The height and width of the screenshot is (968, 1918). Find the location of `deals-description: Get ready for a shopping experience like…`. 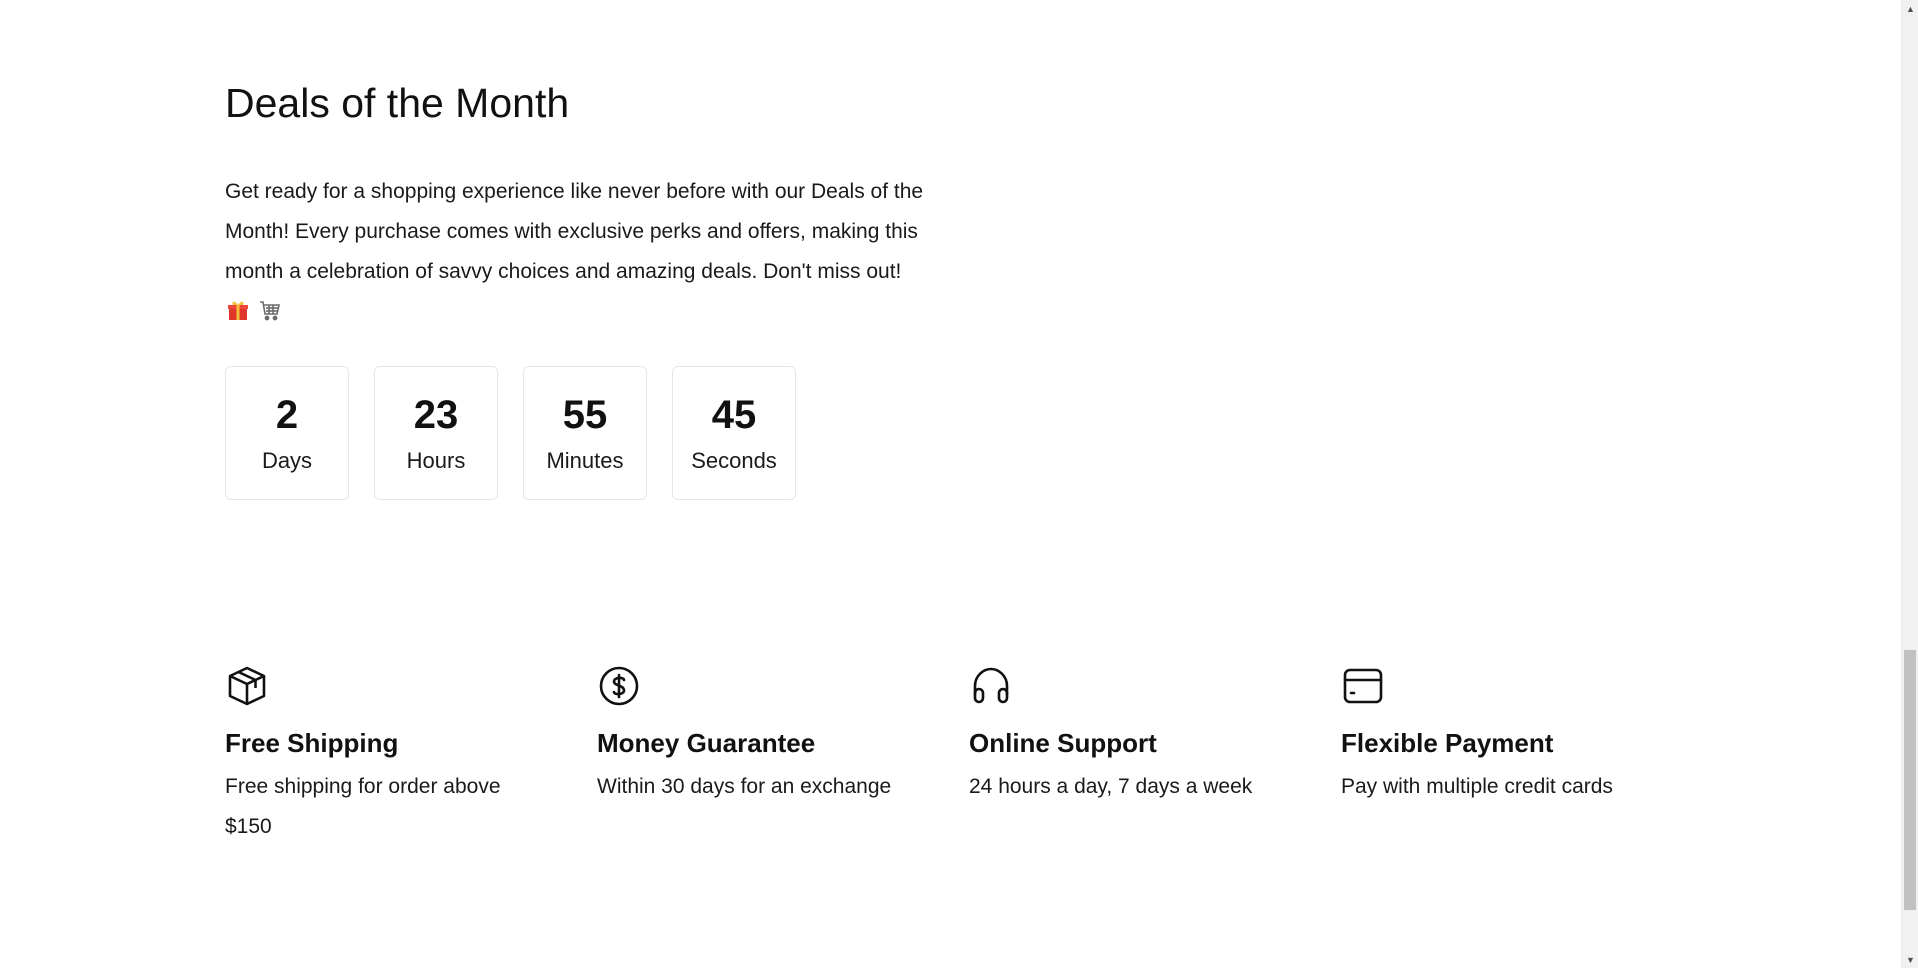

deals-description: Get ready for a shopping experience like… is located at coordinates (574, 231).